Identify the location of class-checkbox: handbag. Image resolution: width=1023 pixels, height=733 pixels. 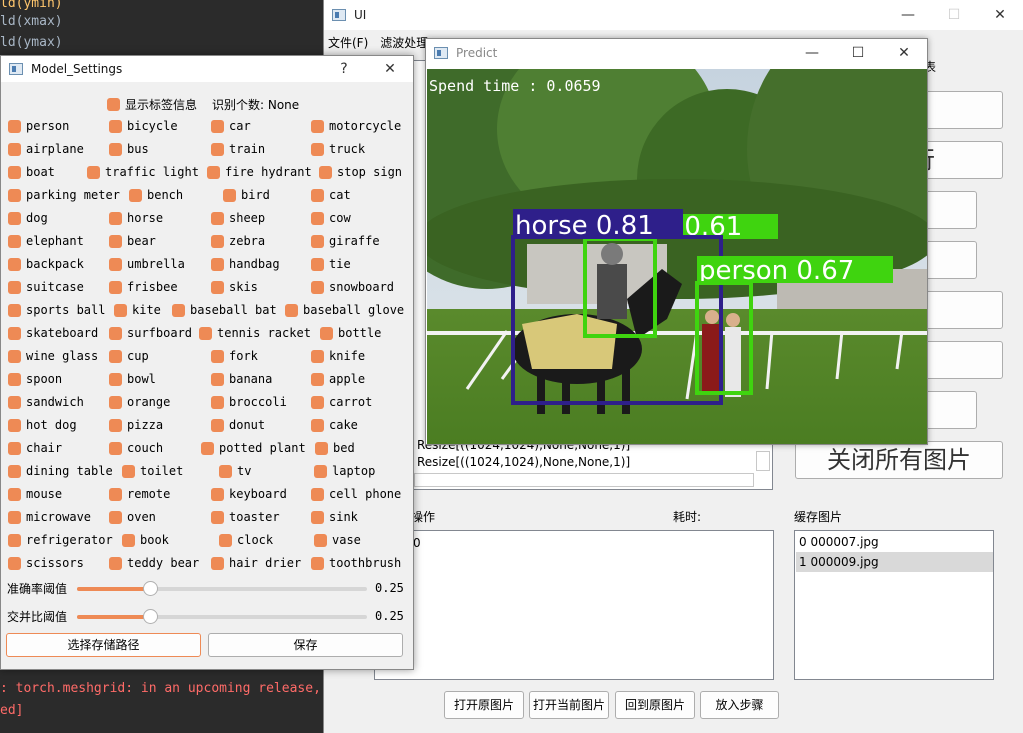
(245, 264).